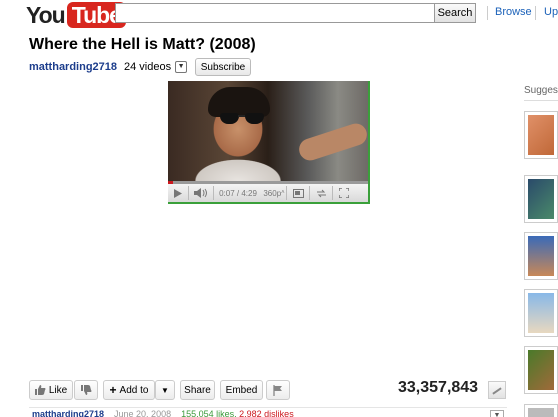 This screenshot has width=558, height=417. What do you see at coordinates (143, 413) in the screenshot?
I see `upload-date: June 20, 2008` at bounding box center [143, 413].